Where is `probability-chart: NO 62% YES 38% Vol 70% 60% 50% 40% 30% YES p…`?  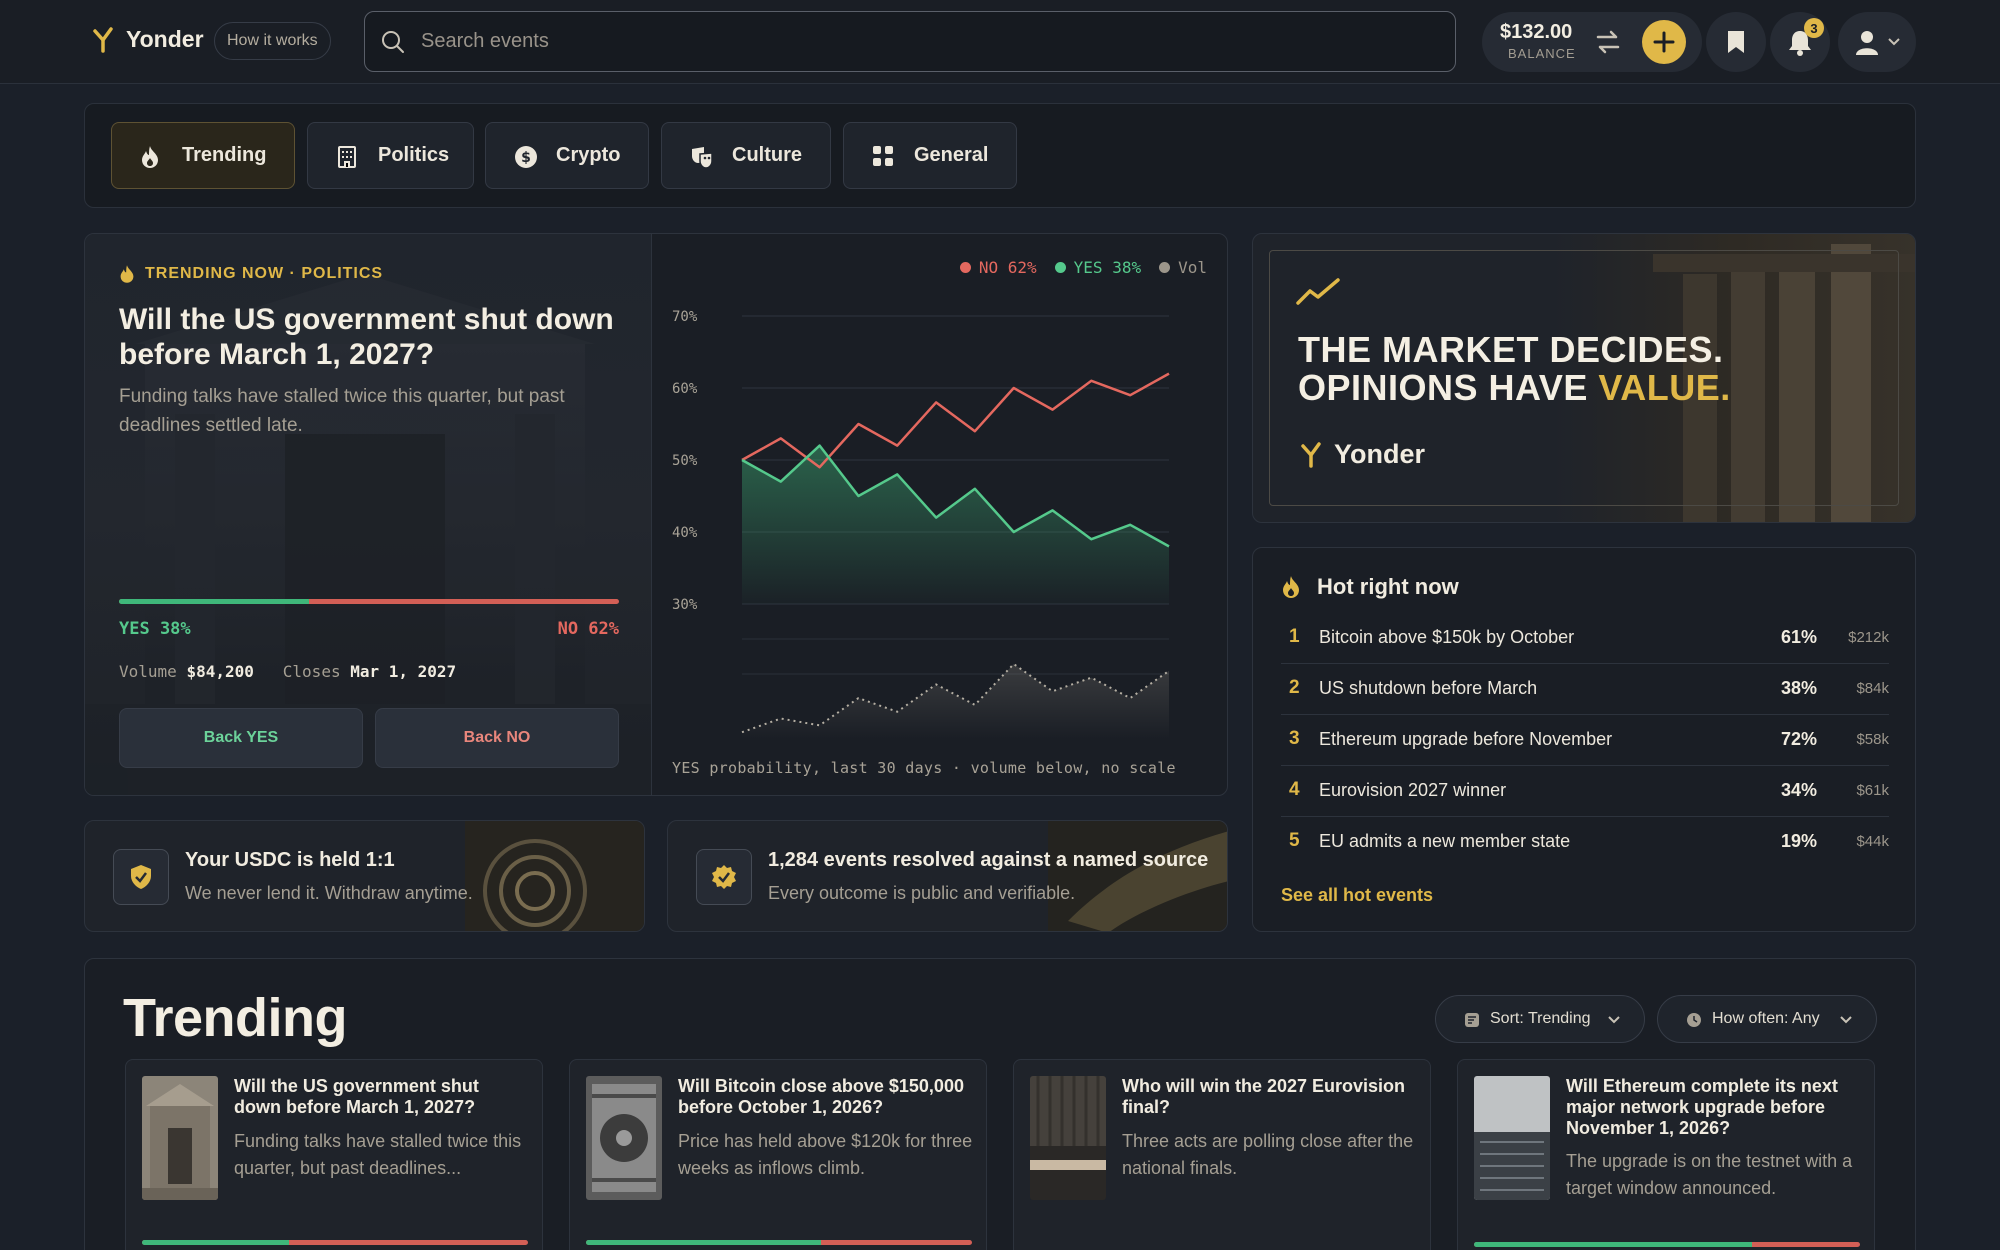 probability-chart: NO 62% YES 38% Vol 70% 60% 50% 40% 30% YES p… is located at coordinates (939, 514).